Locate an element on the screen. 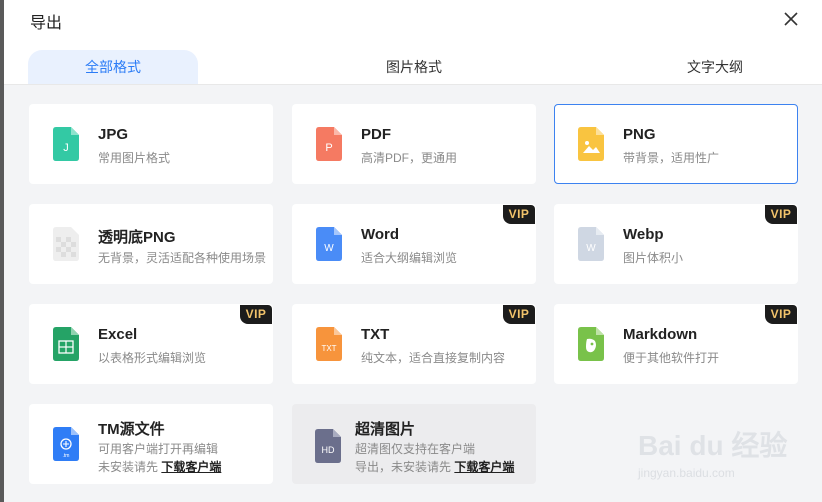  format-card-pdf: P PDF 高清PDF，更通用 is located at coordinates (414, 144).